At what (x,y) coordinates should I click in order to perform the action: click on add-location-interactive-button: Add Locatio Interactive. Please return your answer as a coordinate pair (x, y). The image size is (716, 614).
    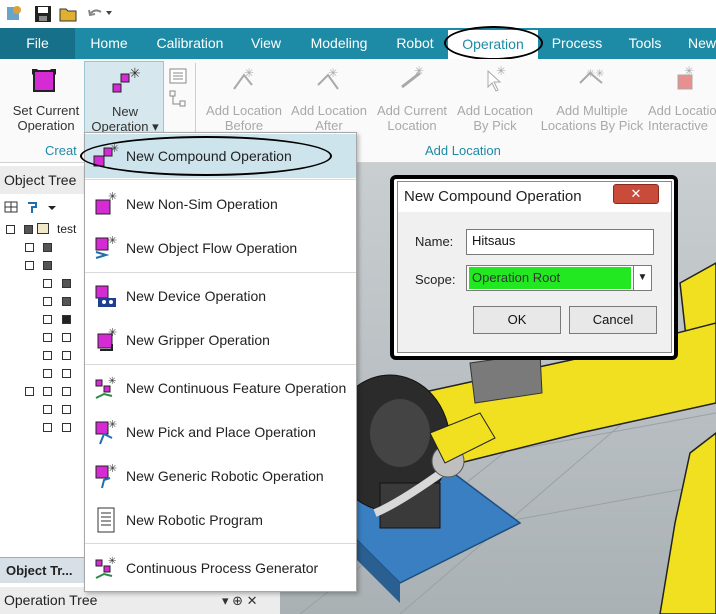
    Looking at the image, I should click on (682, 118).